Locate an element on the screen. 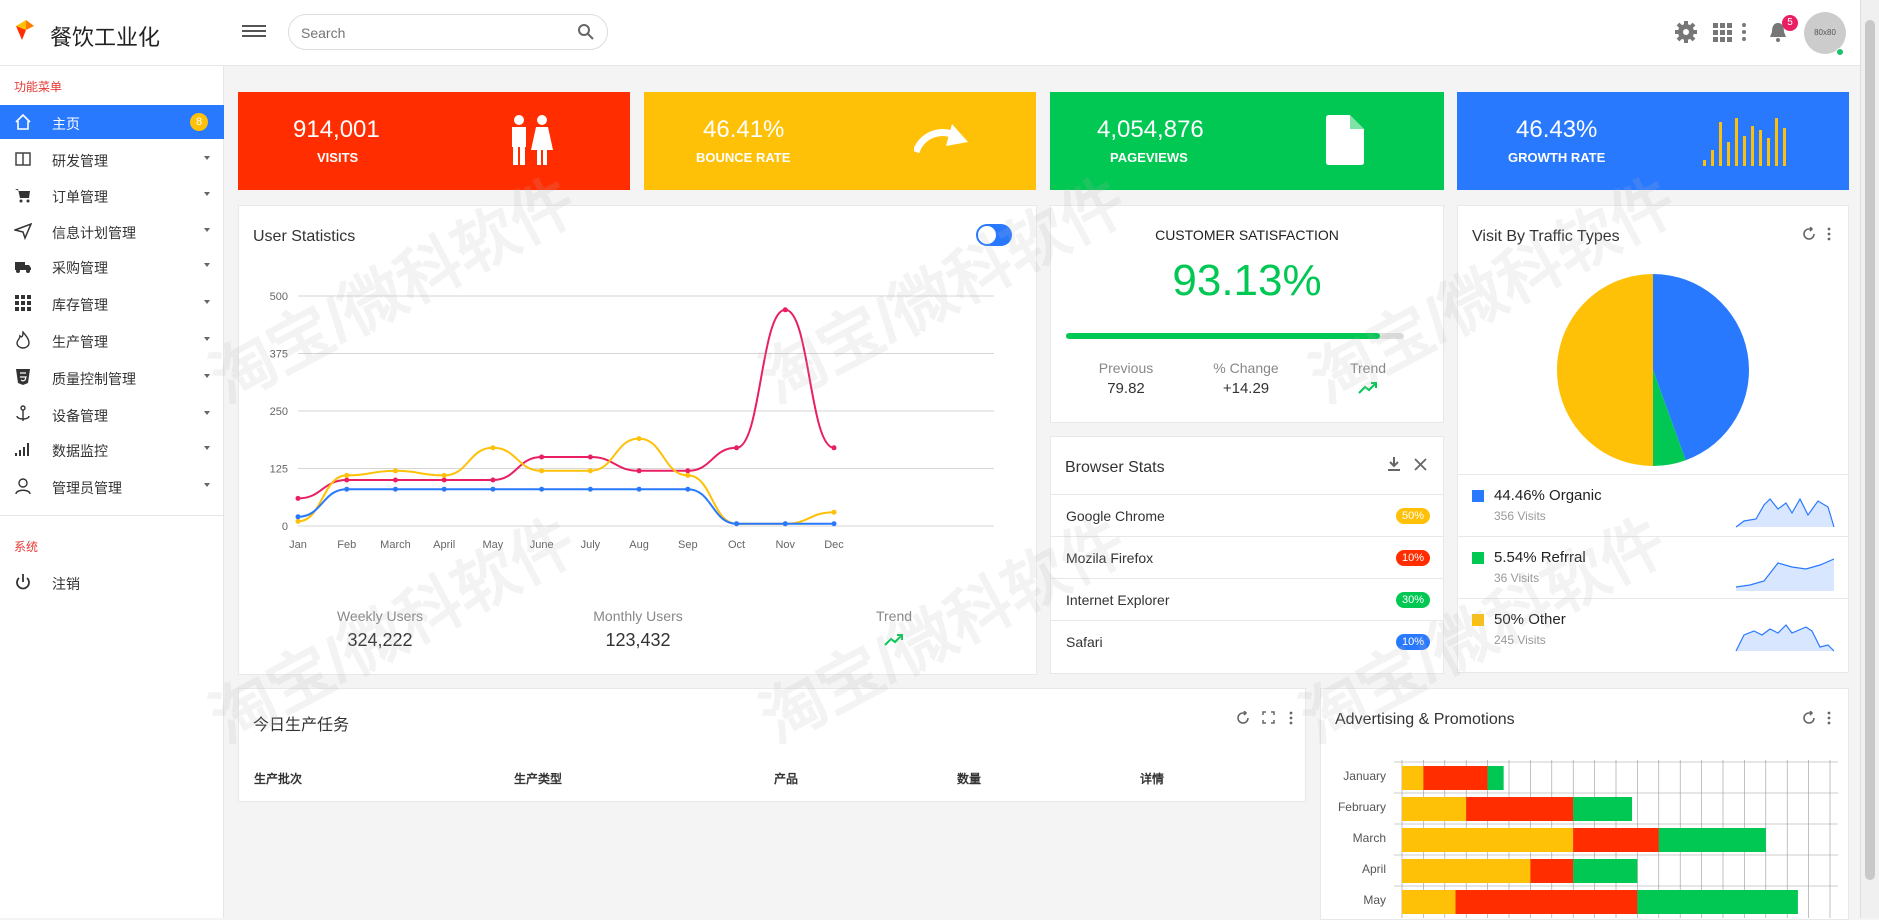 The width and height of the screenshot is (1879, 920). sidebar-item-label: 设备管理 is located at coordinates (80, 416).